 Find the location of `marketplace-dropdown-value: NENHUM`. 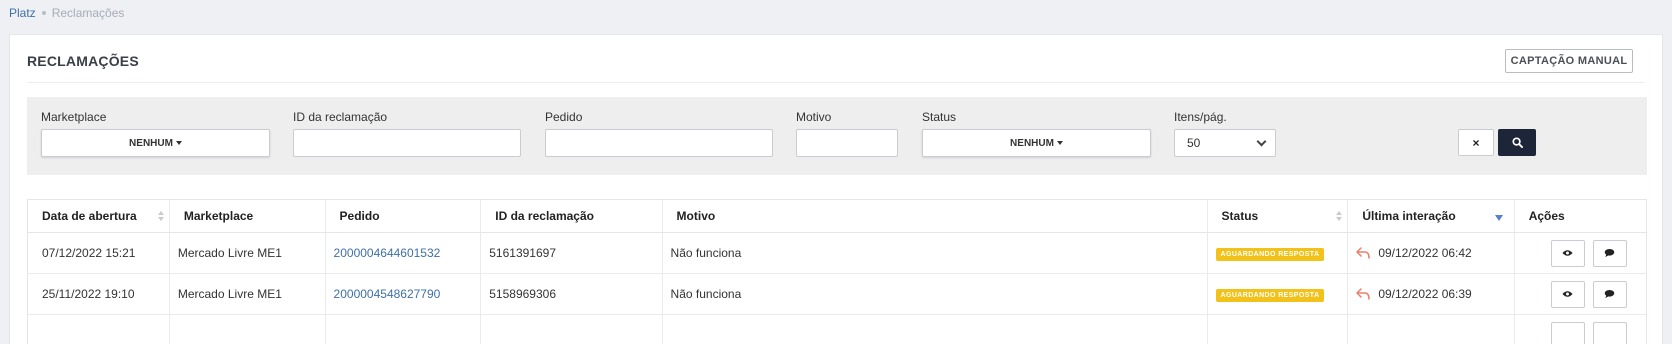

marketplace-dropdown-value: NENHUM is located at coordinates (151, 143).